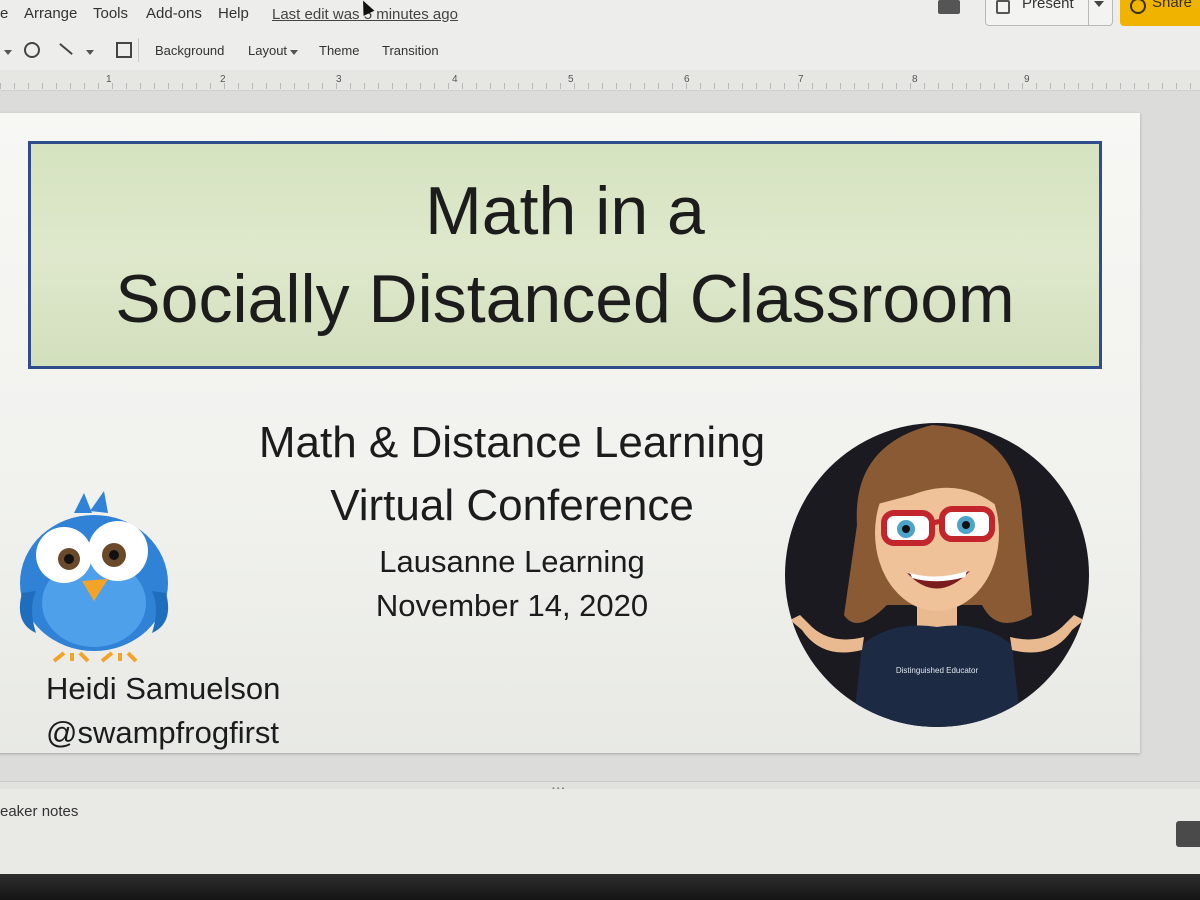 This screenshot has width=1200, height=900. Describe the element at coordinates (189, 50) in the screenshot. I see `background-button: Background` at that location.